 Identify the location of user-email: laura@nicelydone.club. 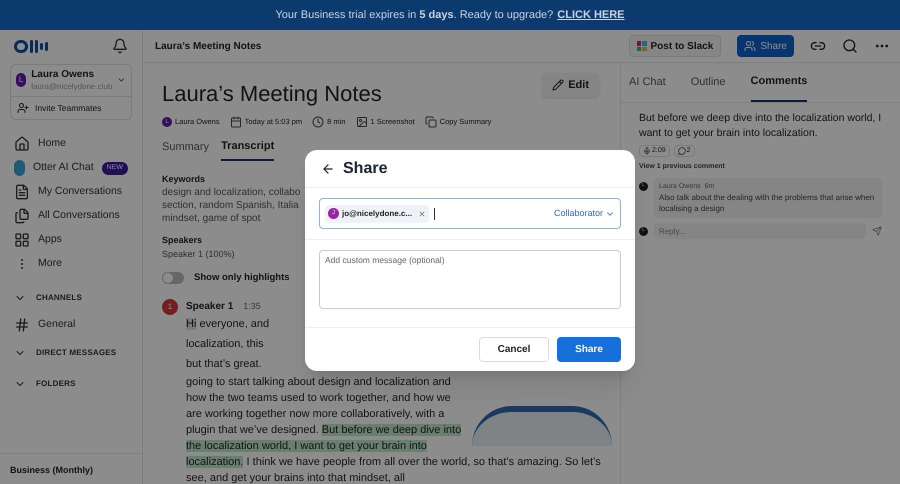
(71, 87).